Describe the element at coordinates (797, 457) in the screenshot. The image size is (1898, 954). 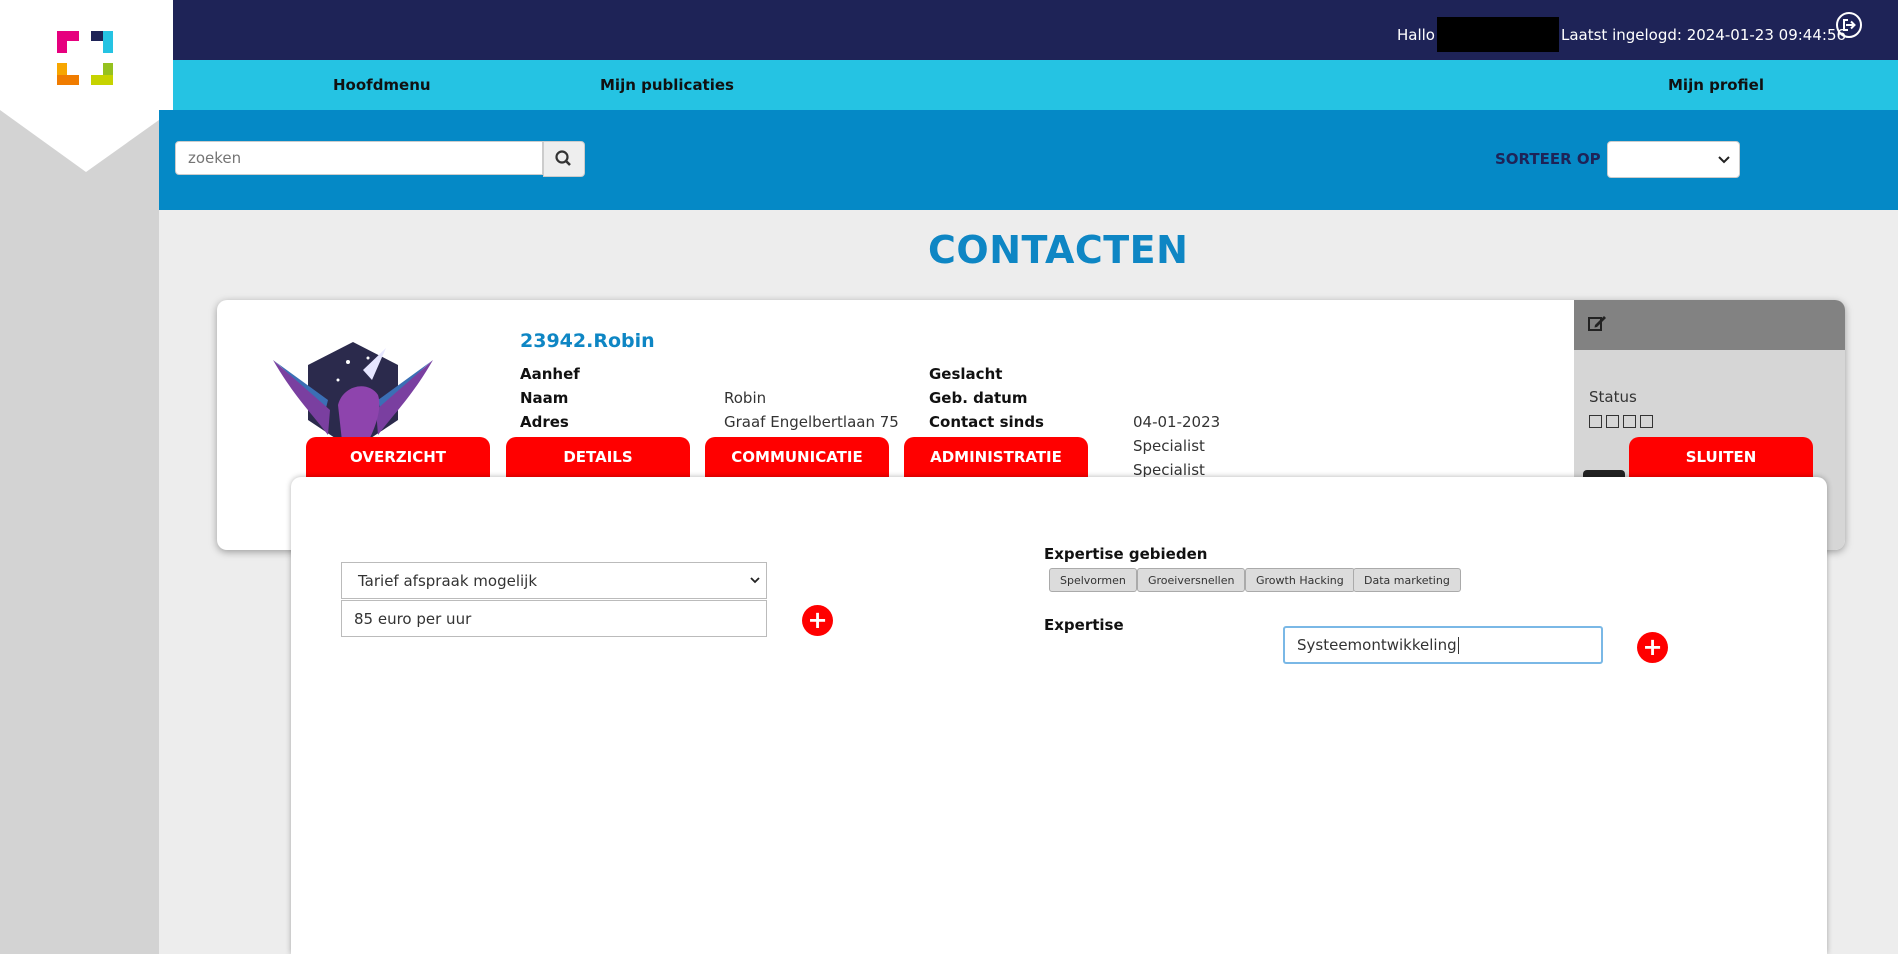
I see `tab-communication: COMMUNICATIE` at that location.